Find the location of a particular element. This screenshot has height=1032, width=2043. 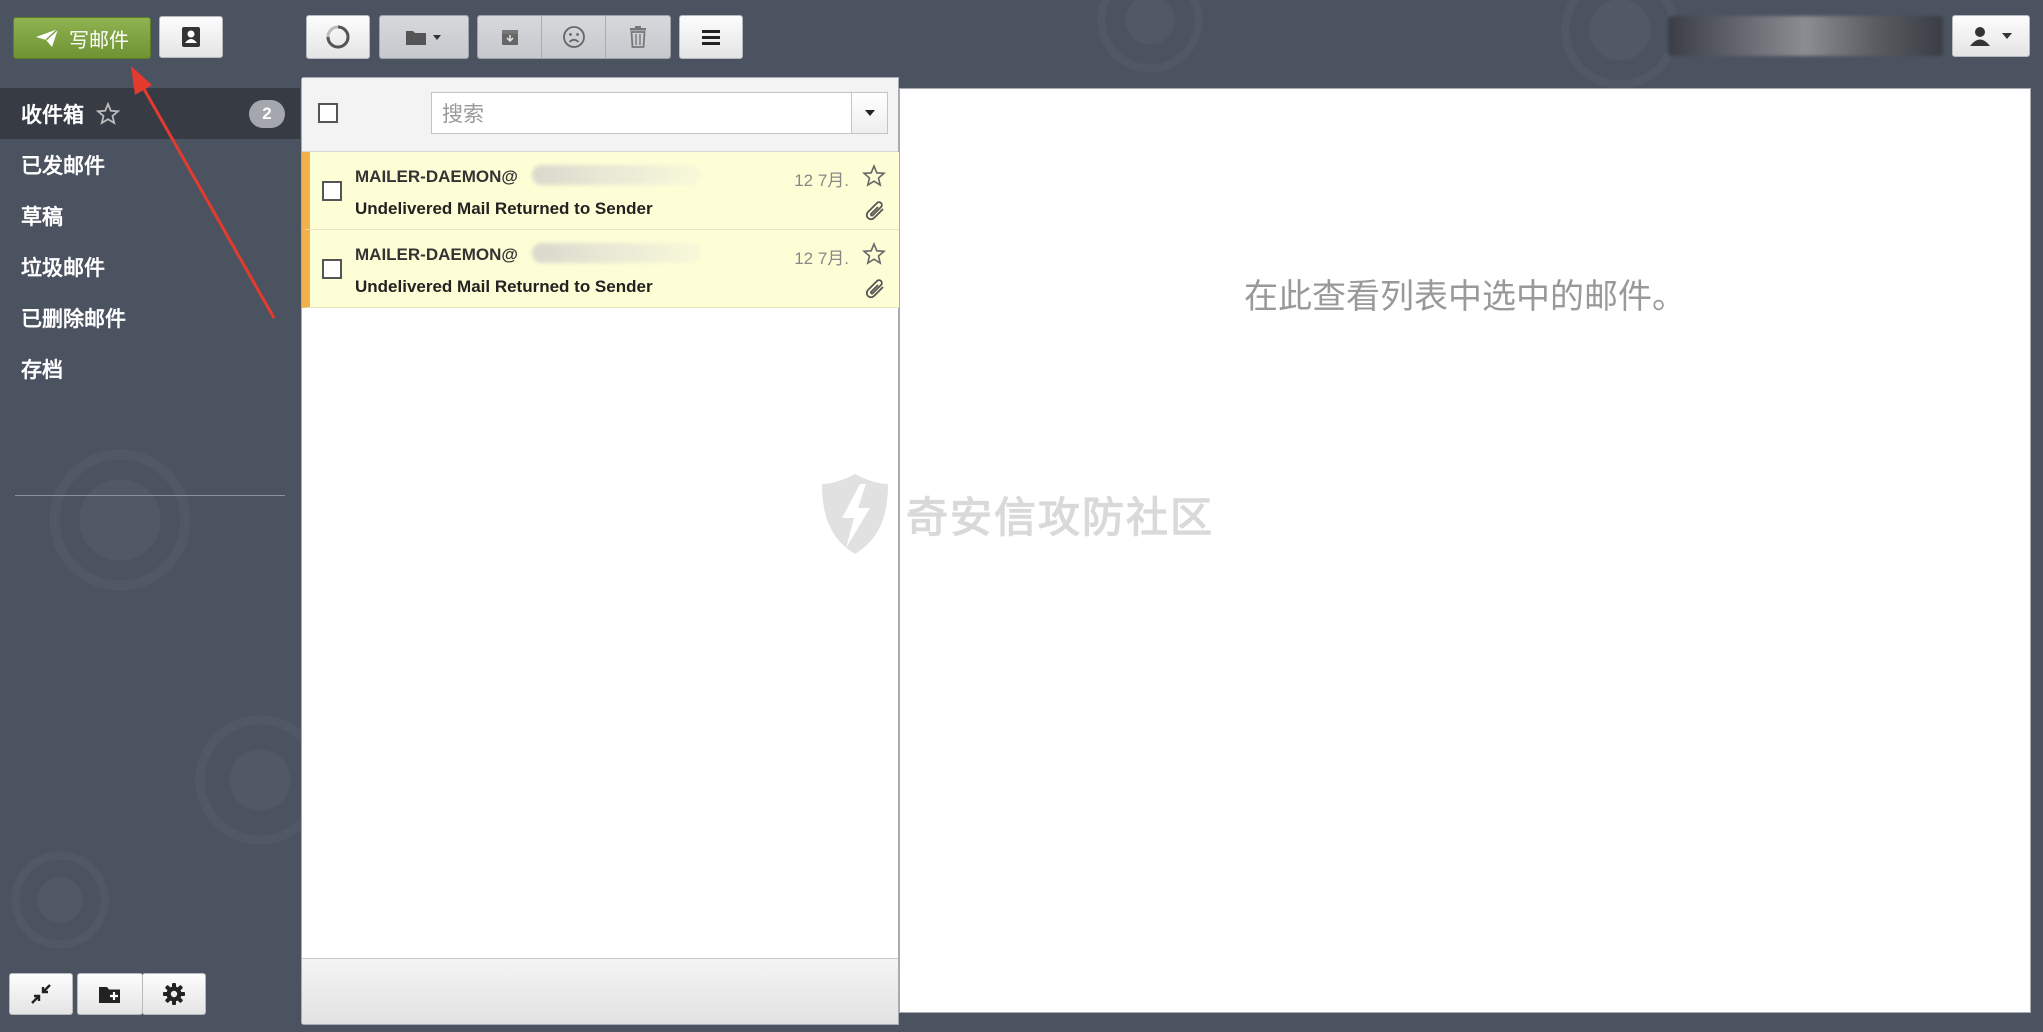

sidebar-item-label: 已发邮件 is located at coordinates (63, 166).